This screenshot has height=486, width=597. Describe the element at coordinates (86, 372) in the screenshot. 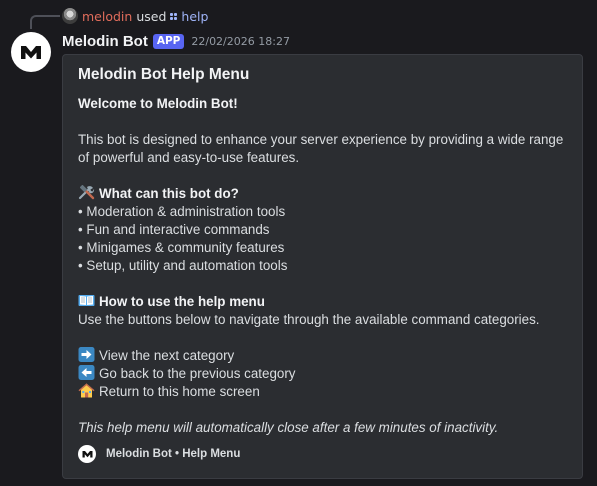

I see `left-arrow-icon` at that location.